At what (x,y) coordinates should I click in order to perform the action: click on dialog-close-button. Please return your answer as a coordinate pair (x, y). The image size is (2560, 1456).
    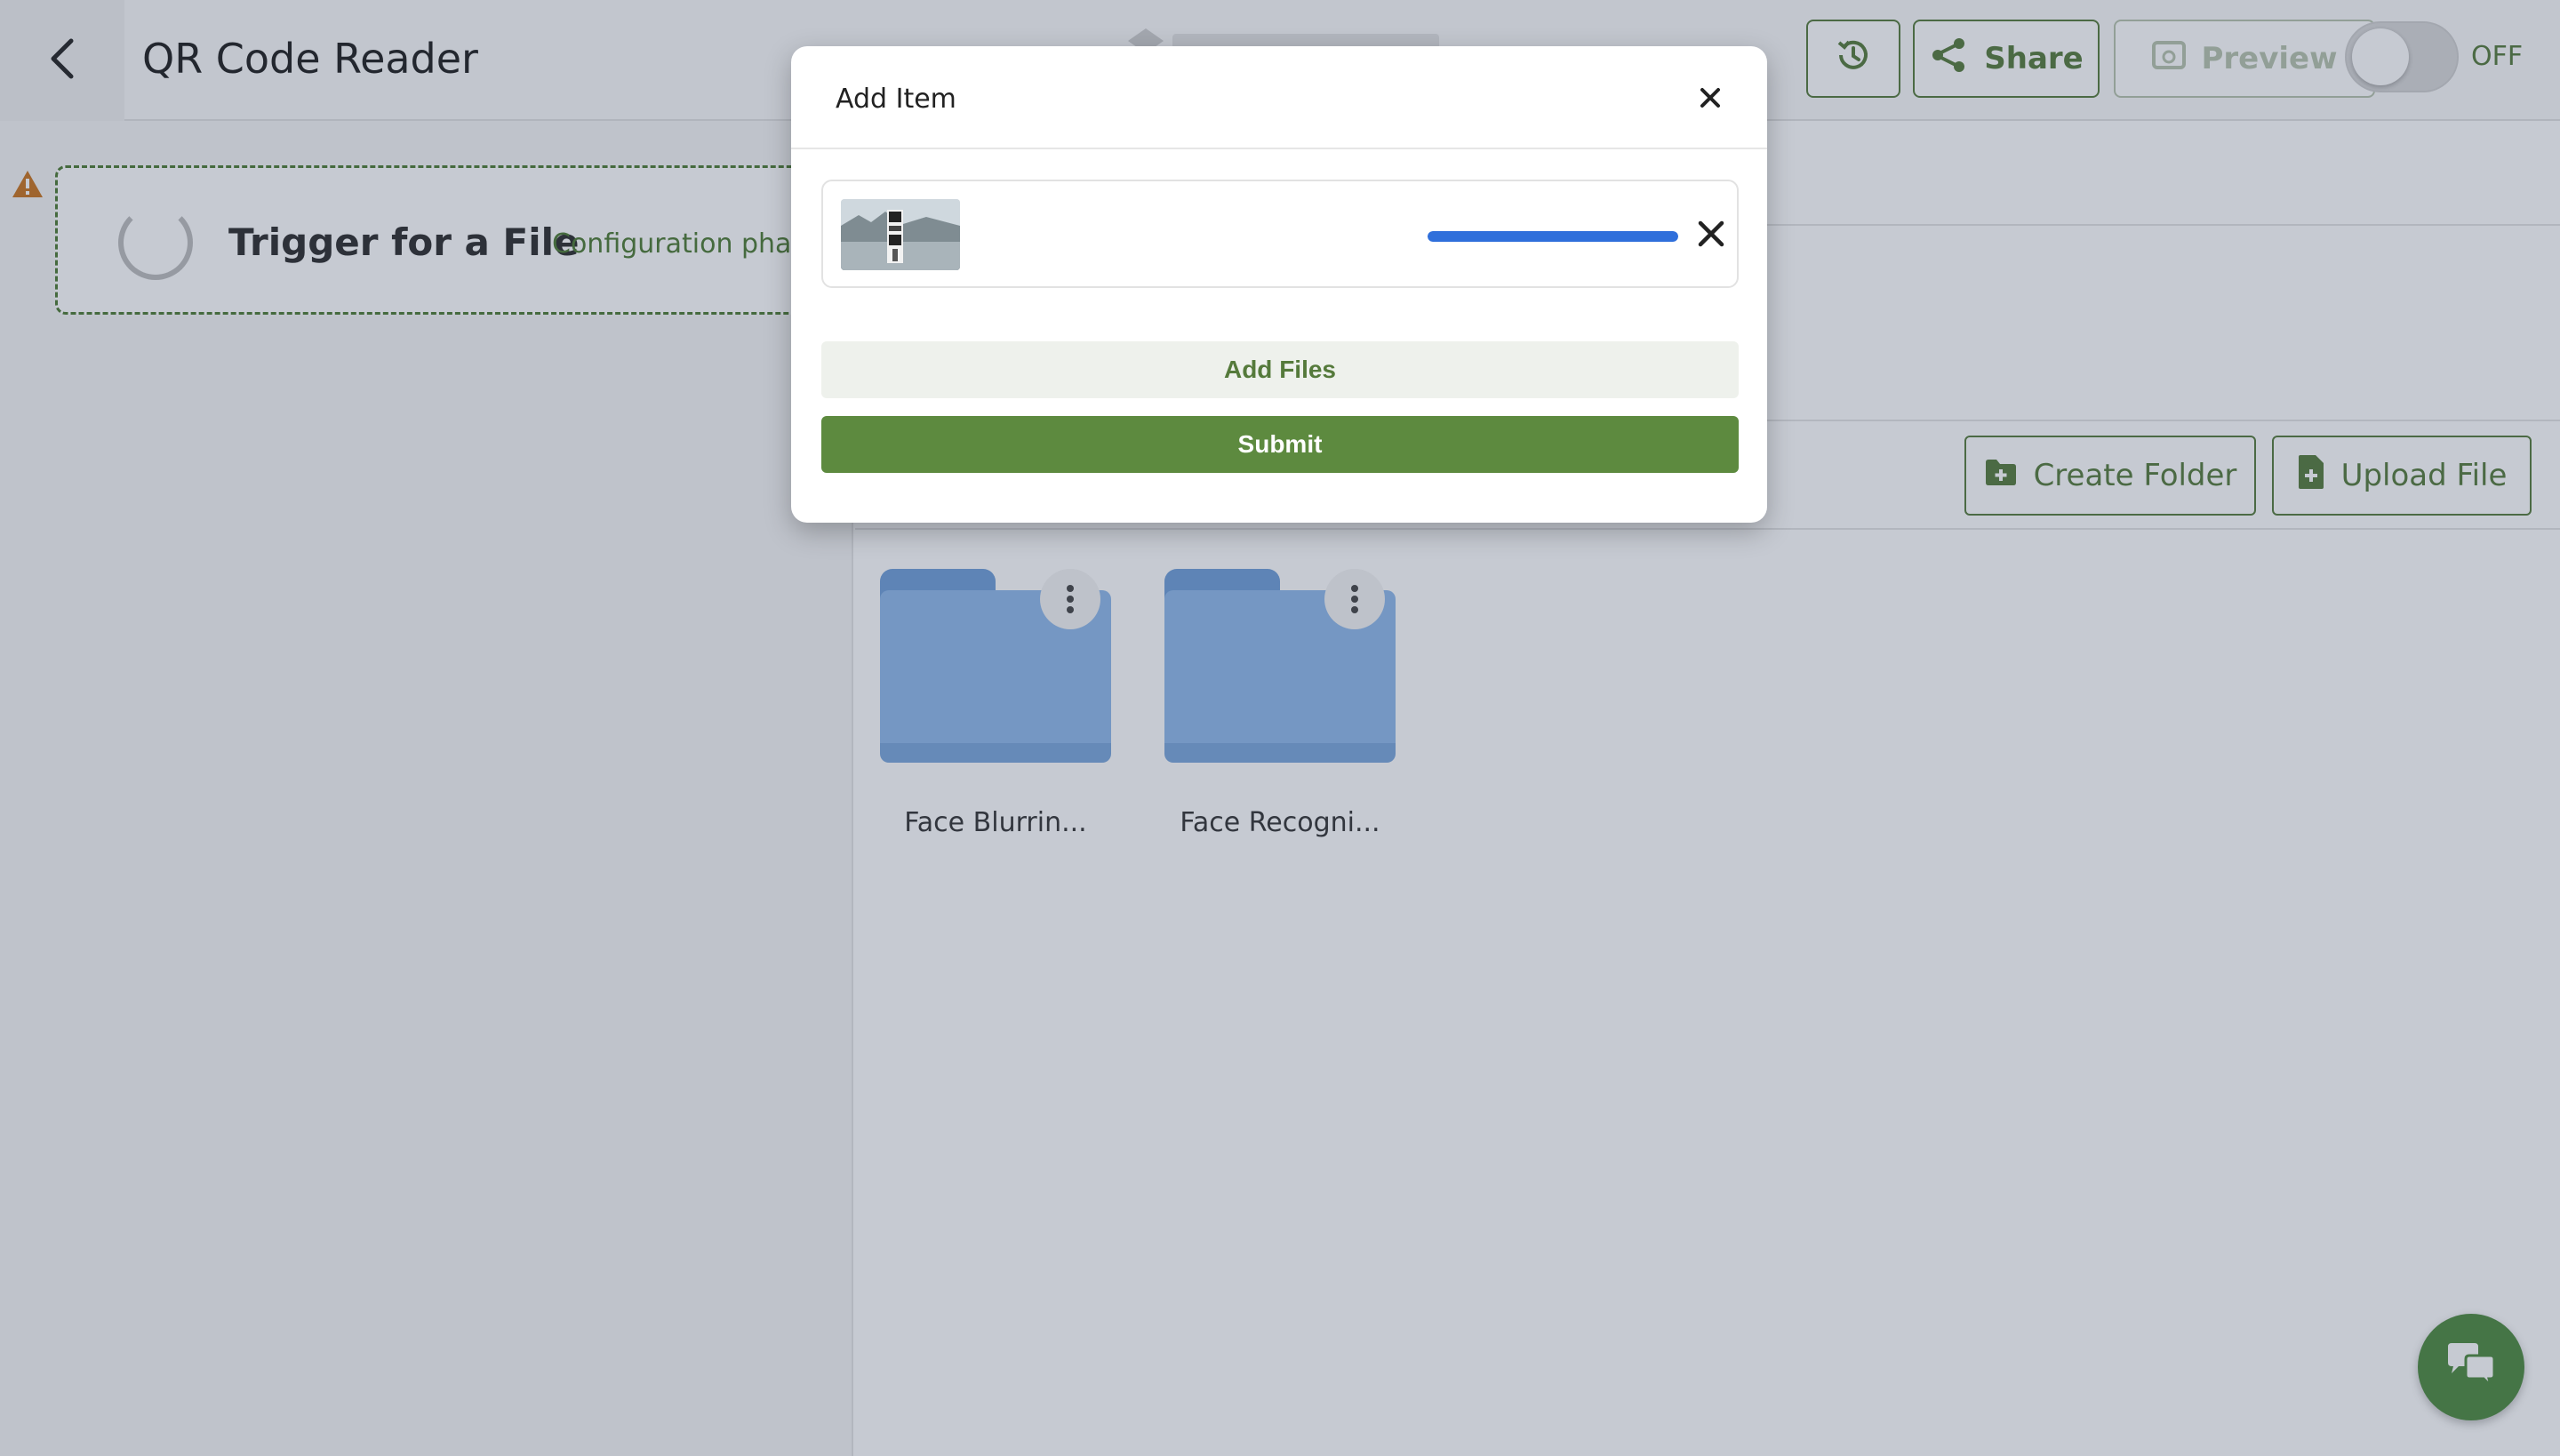
    Looking at the image, I should click on (1710, 99).